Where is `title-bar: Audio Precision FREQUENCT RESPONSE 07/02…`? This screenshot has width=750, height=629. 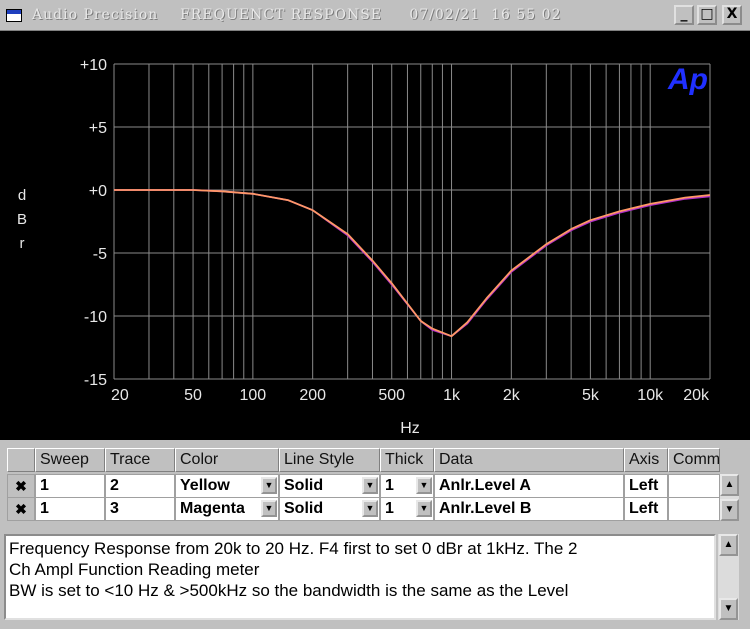
title-bar: Audio Precision FREQUENCT RESPONSE 07/02… is located at coordinates (375, 15).